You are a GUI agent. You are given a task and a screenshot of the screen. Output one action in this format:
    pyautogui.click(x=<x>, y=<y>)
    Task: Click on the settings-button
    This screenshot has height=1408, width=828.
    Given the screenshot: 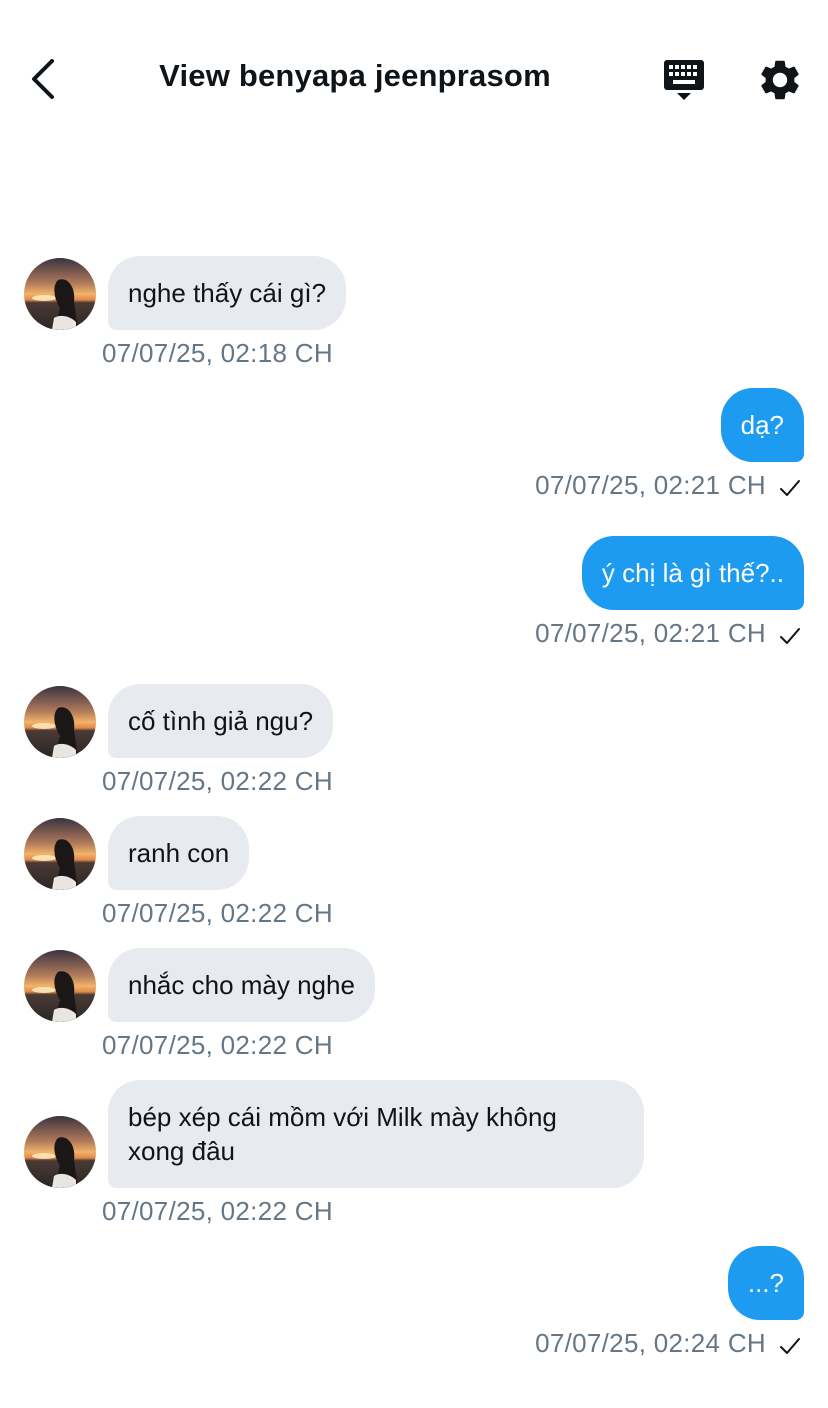 What is the action you would take?
    pyautogui.click(x=780, y=80)
    